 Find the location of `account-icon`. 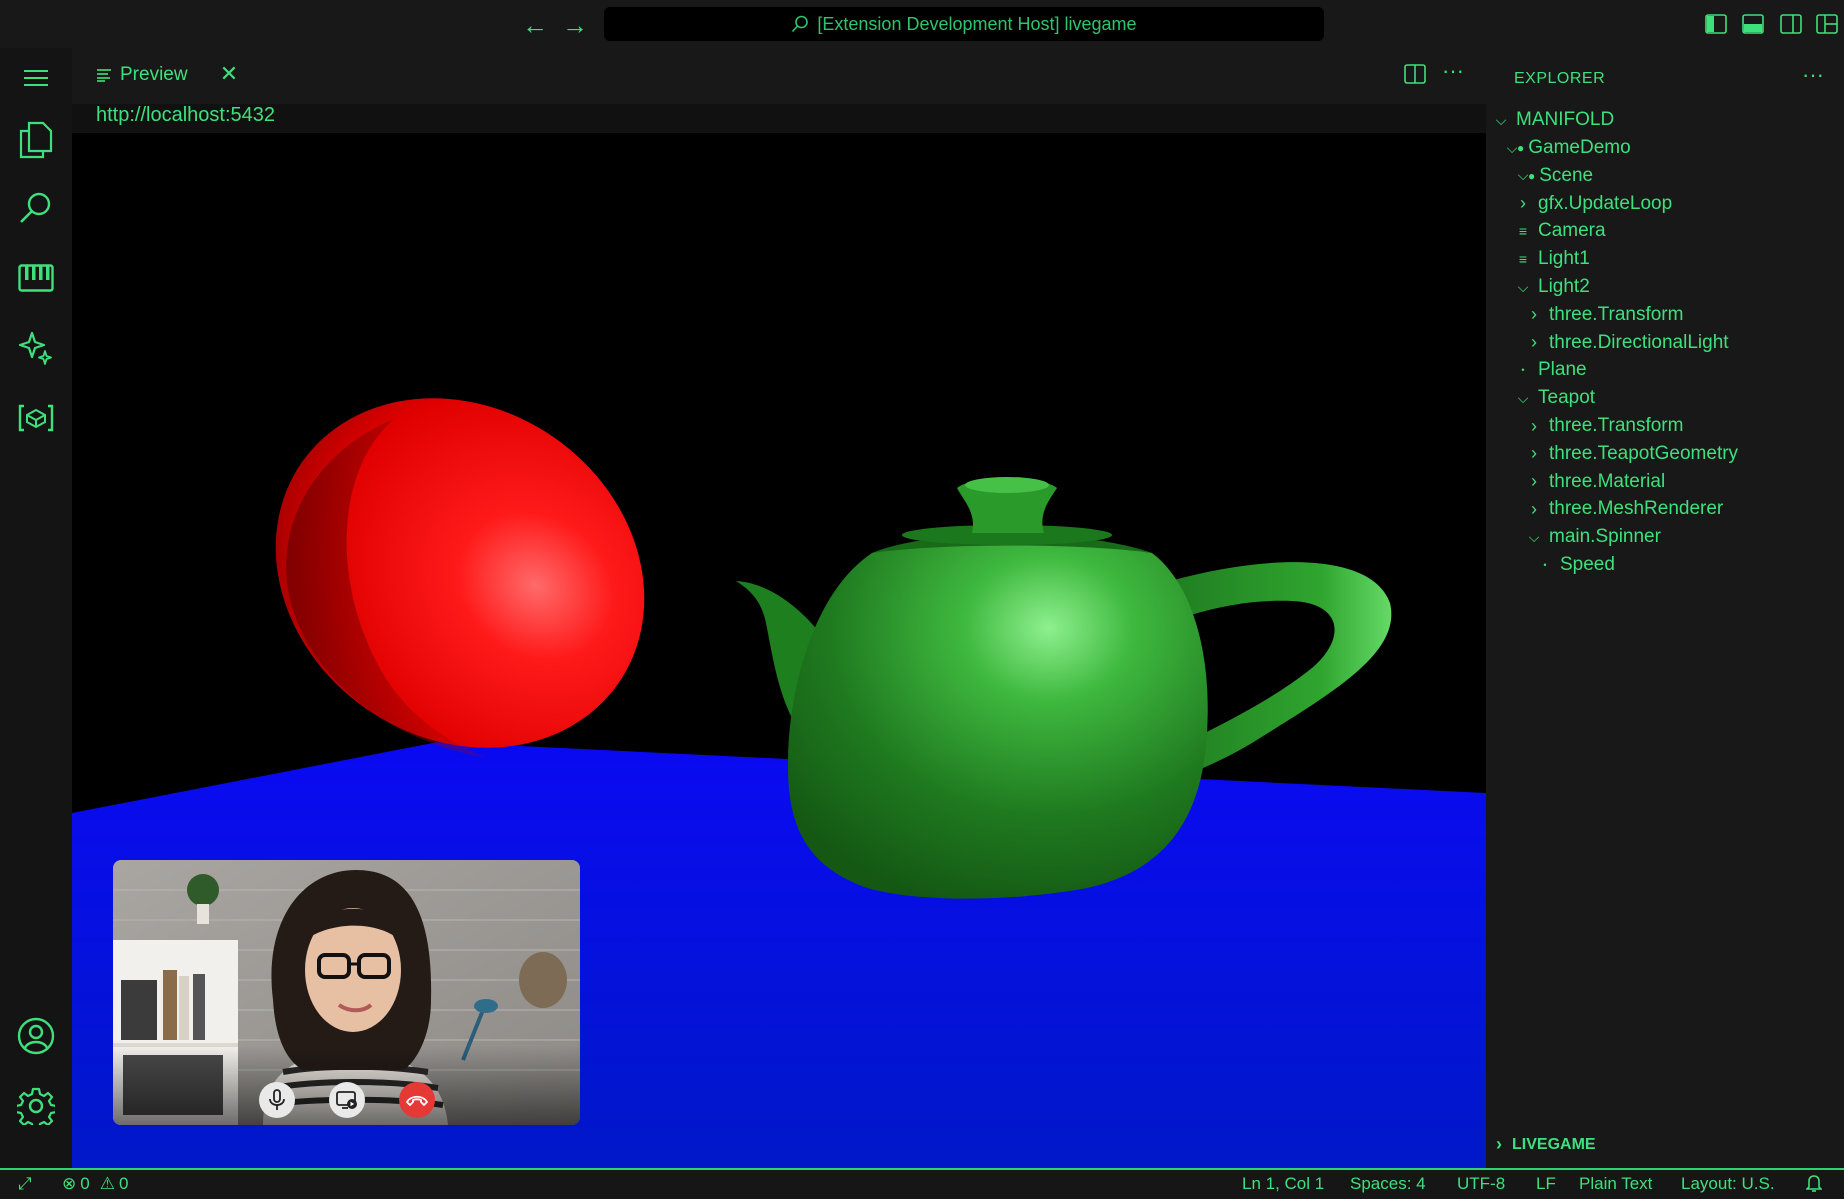

account-icon is located at coordinates (36, 1036).